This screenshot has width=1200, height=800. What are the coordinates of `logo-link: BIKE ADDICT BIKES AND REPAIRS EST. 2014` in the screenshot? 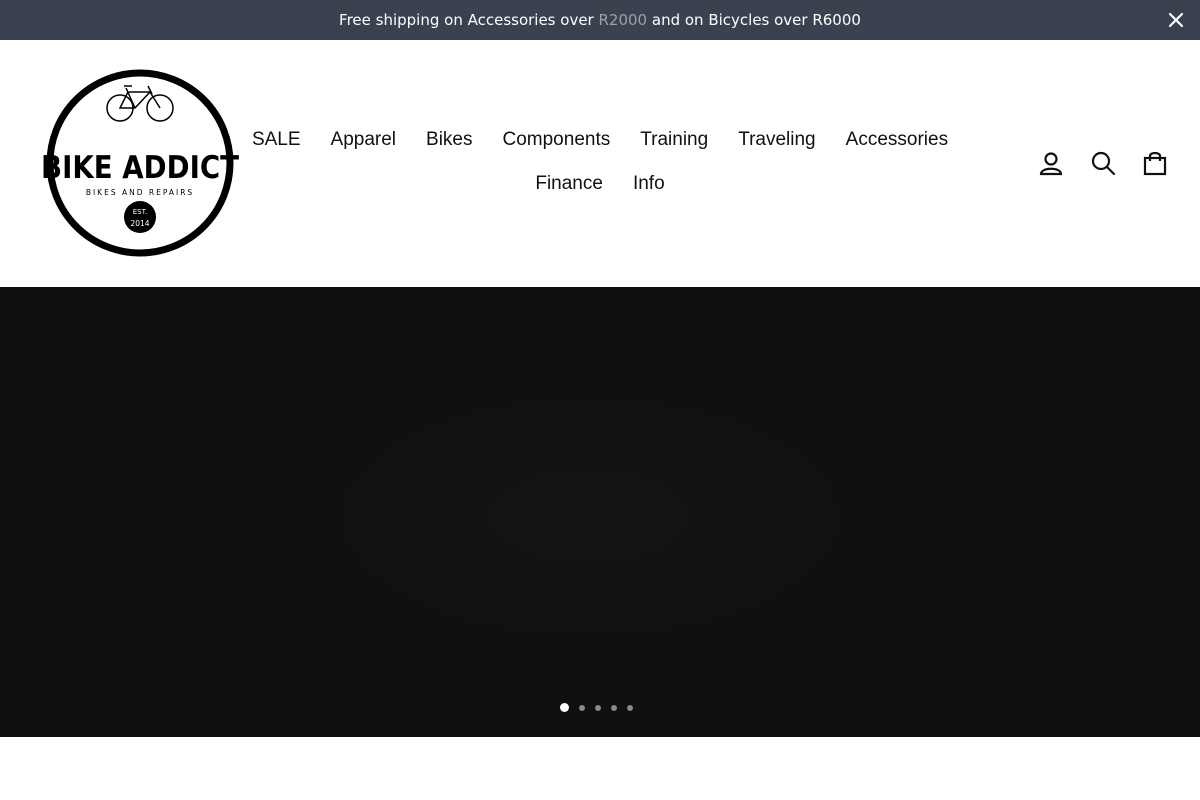 It's located at (140, 163).